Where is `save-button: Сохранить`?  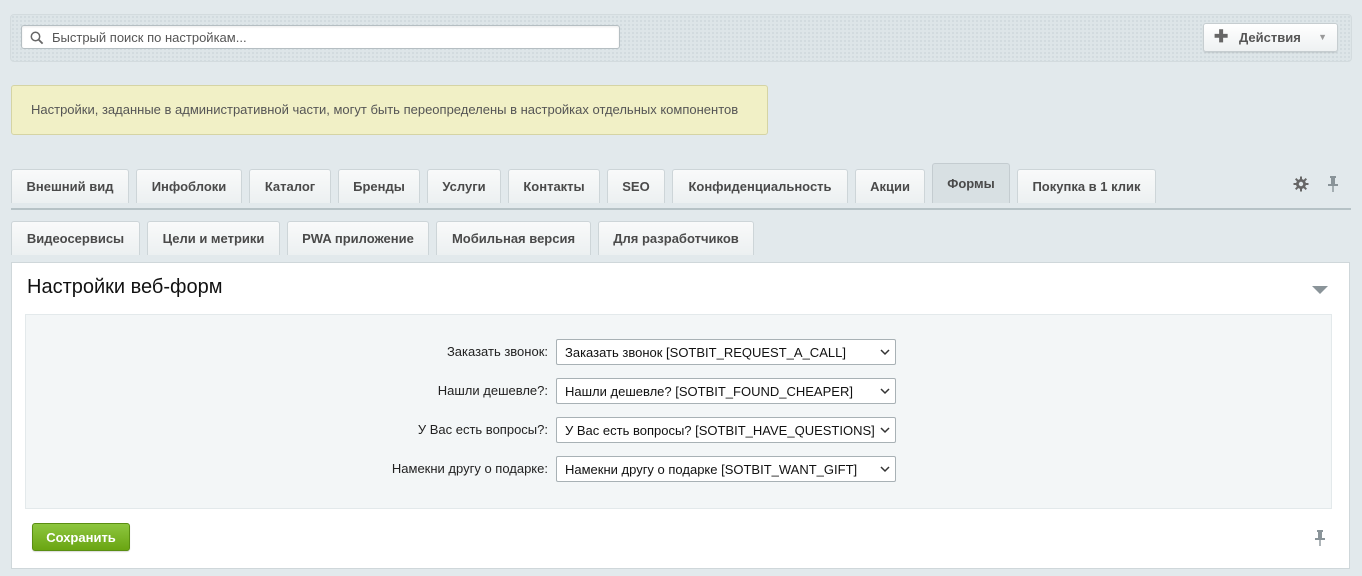
save-button: Сохранить is located at coordinates (81, 537).